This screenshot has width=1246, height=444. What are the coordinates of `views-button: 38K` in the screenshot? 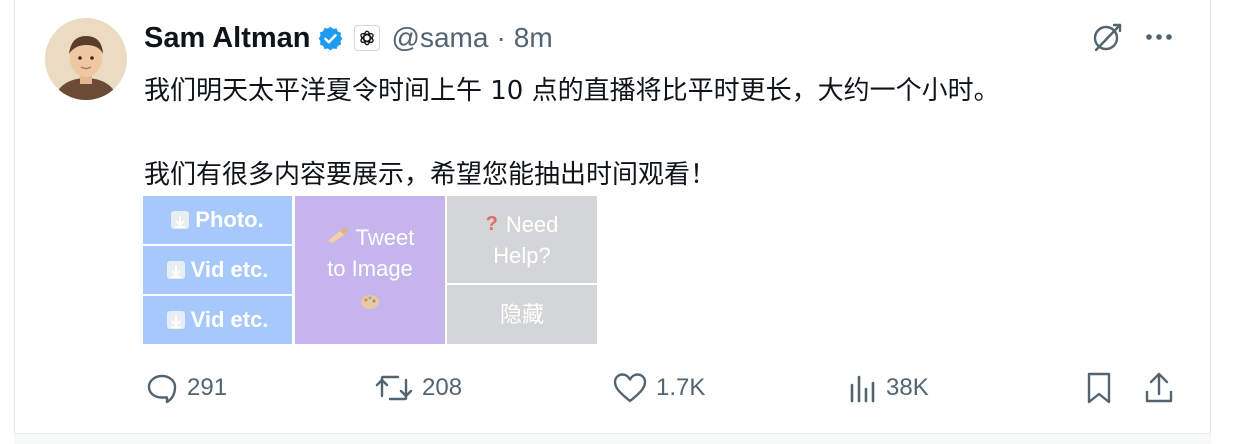 It's located at (888, 388).